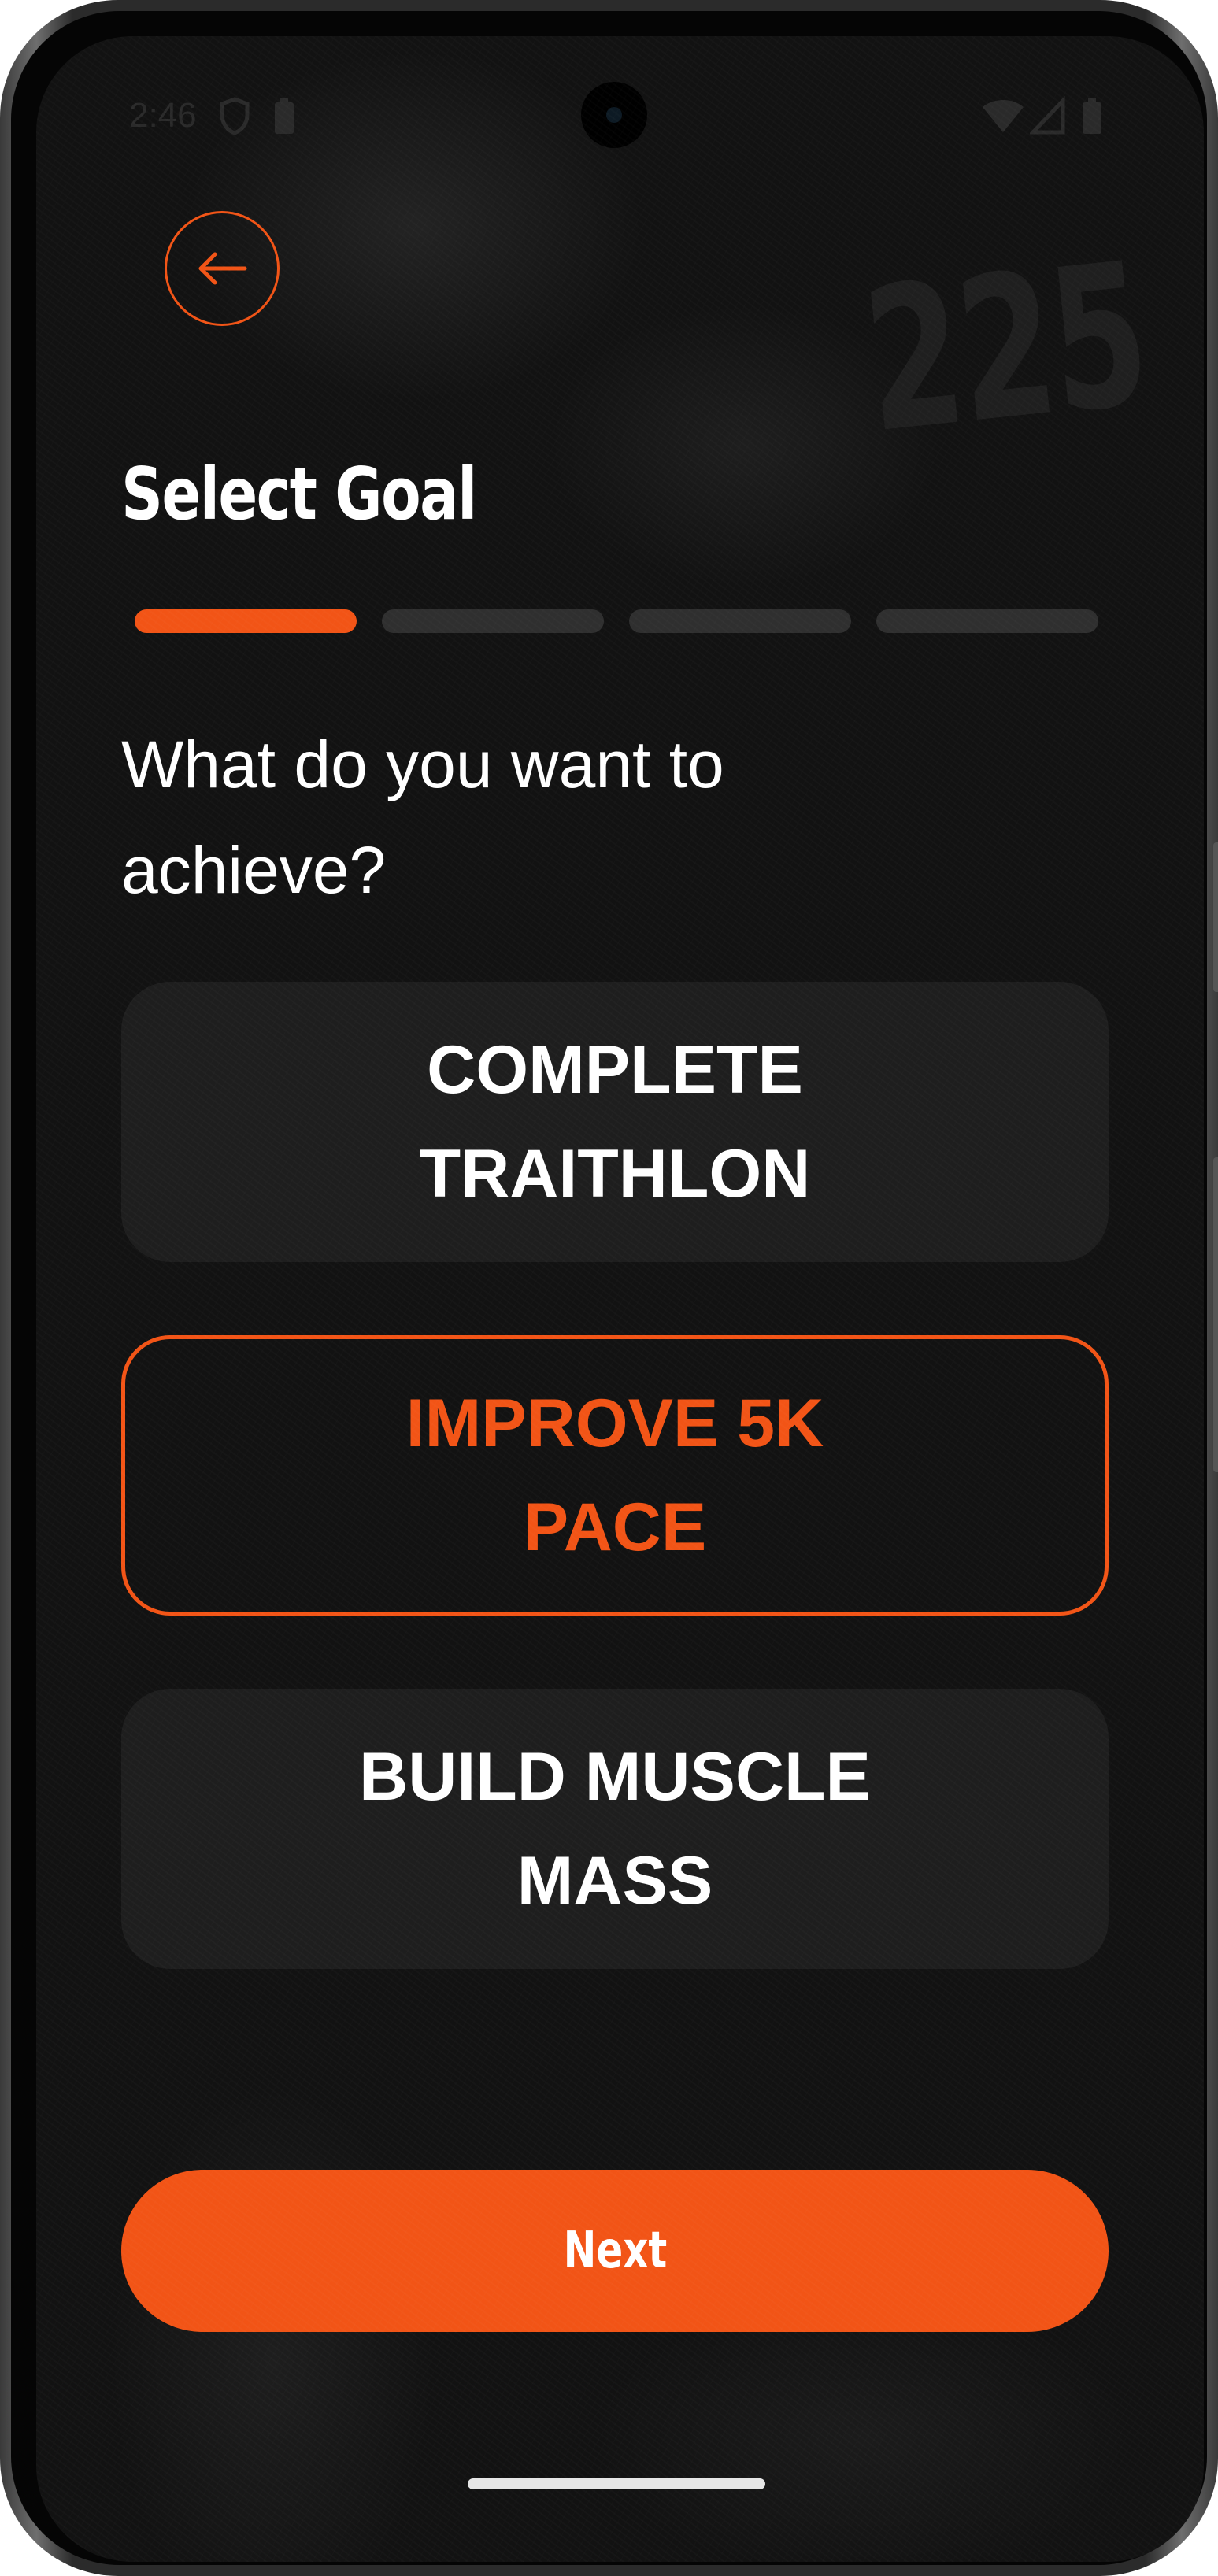 The width and height of the screenshot is (1218, 2576). What do you see at coordinates (284, 116) in the screenshot?
I see `battery-saver-icon` at bounding box center [284, 116].